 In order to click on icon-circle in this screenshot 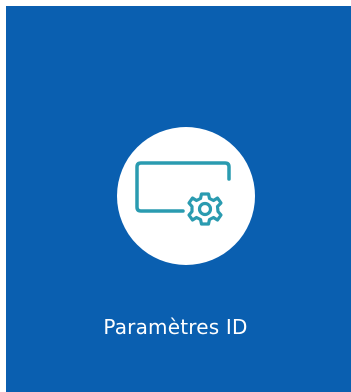, I will do `click(186, 196)`.